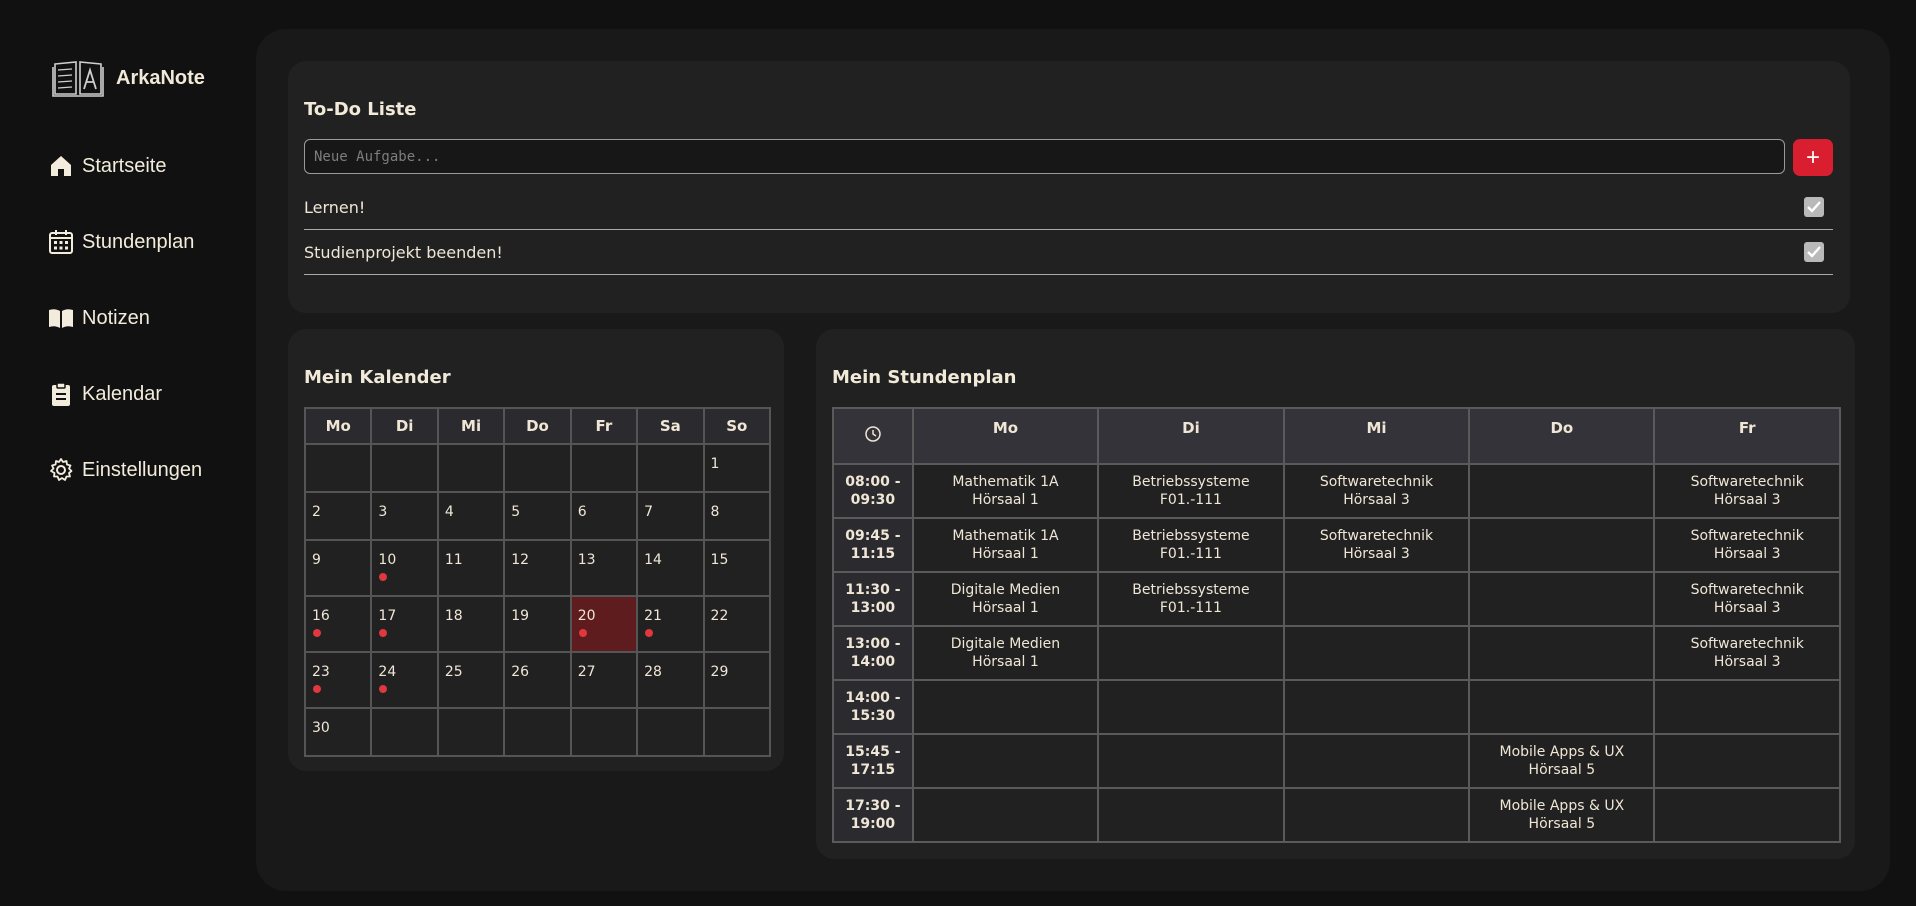 The width and height of the screenshot is (1916, 906). Describe the element at coordinates (404, 624) in the screenshot. I see `calendar-day: 17` at that location.